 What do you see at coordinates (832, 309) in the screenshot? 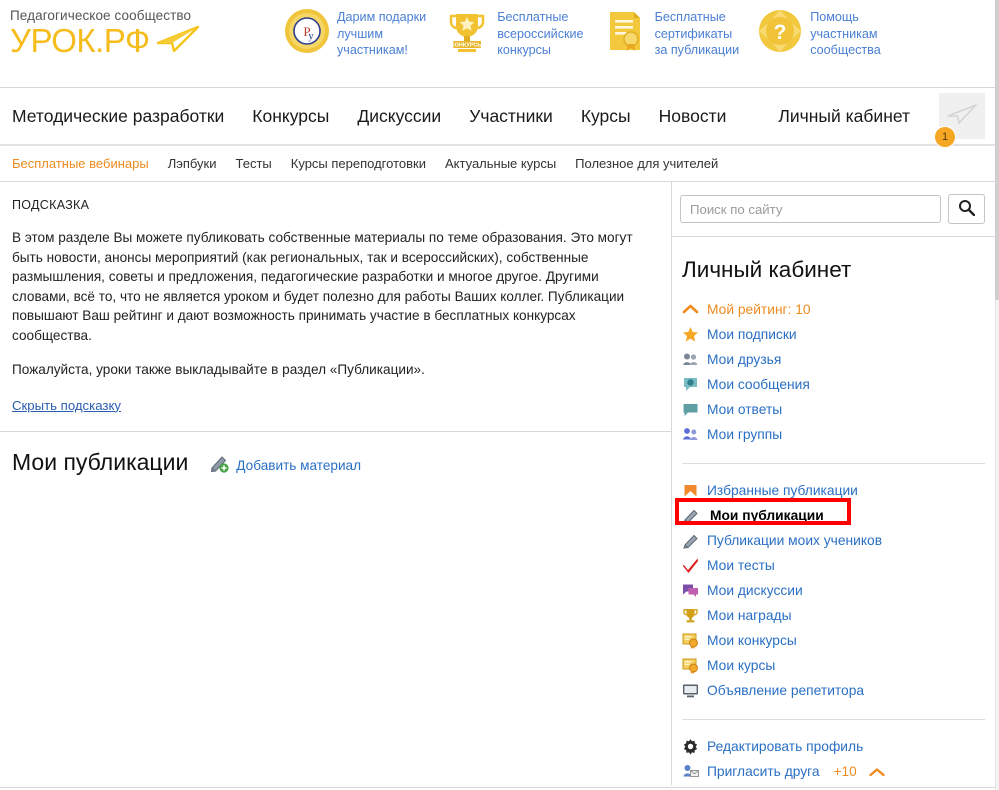
I see `sidebar-item-moj-rejting: Мой рейтинг: 10` at bounding box center [832, 309].